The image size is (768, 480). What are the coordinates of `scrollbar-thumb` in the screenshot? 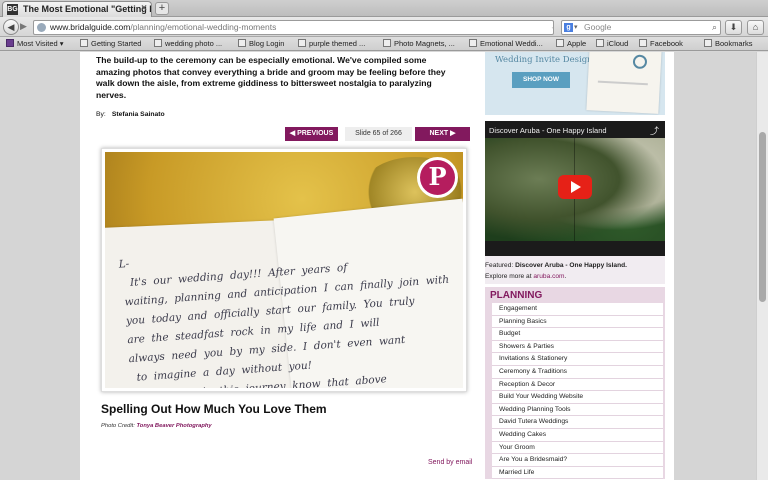 It's located at (762, 217).